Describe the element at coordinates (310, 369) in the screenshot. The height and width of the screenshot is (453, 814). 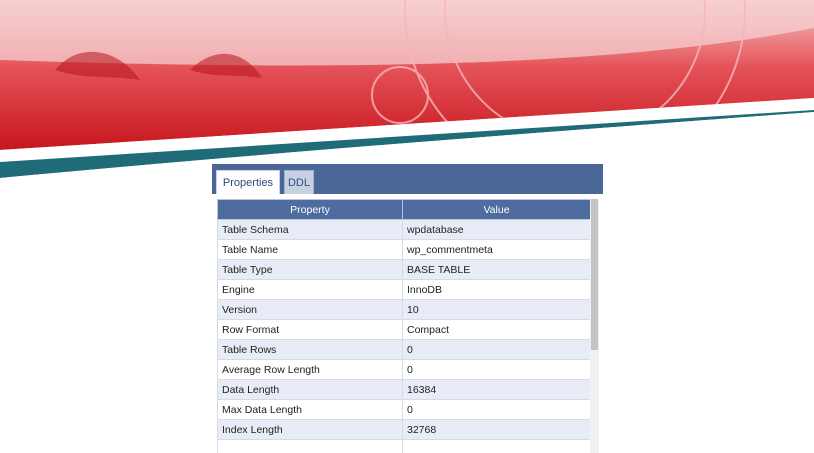
I see `property-cell: Average Row Length` at that location.